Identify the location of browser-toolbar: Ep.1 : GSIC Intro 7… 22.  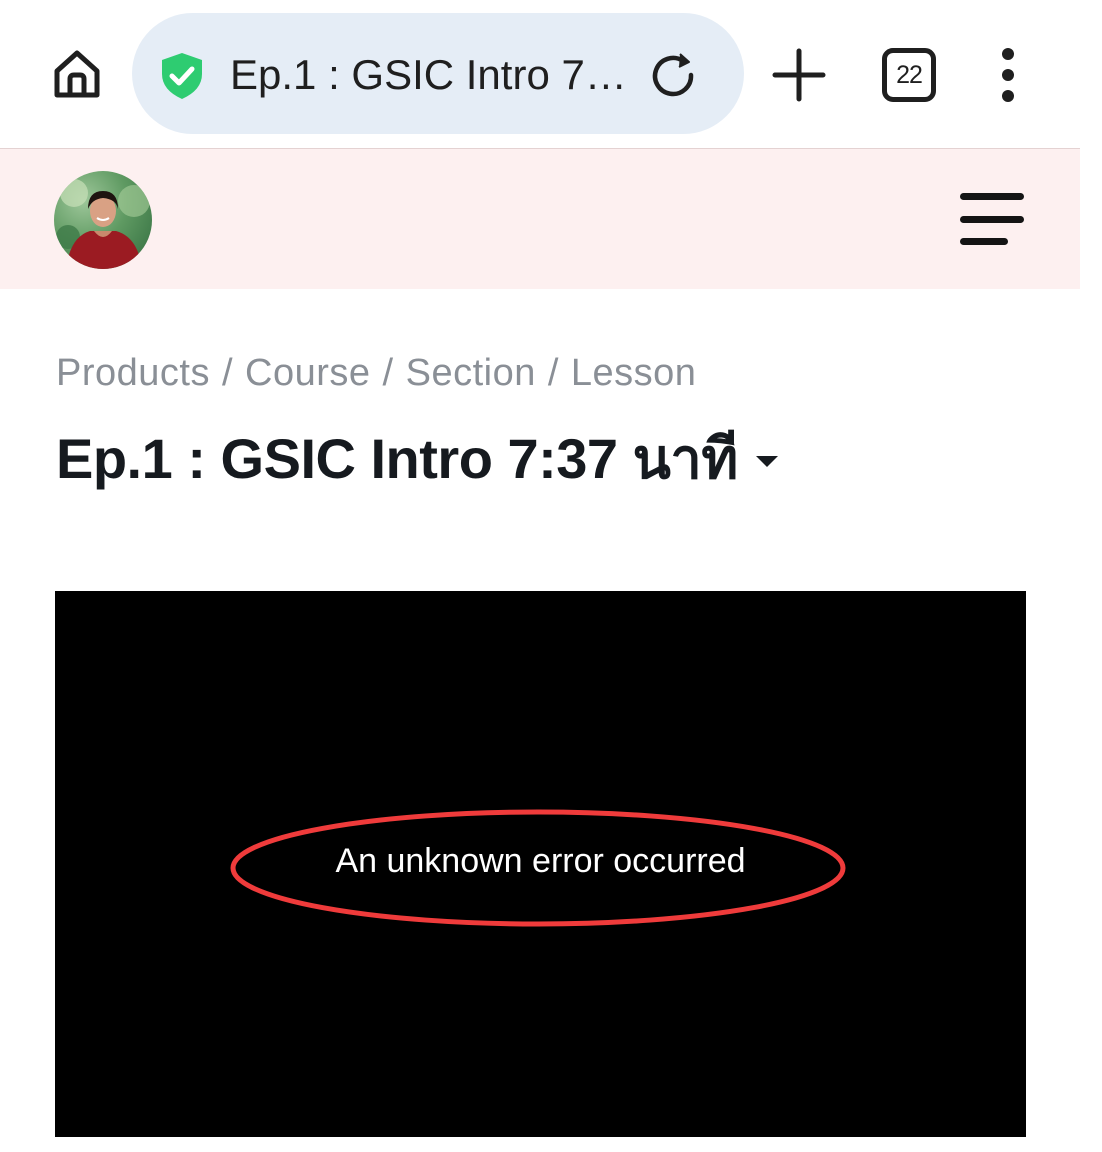
(551, 74).